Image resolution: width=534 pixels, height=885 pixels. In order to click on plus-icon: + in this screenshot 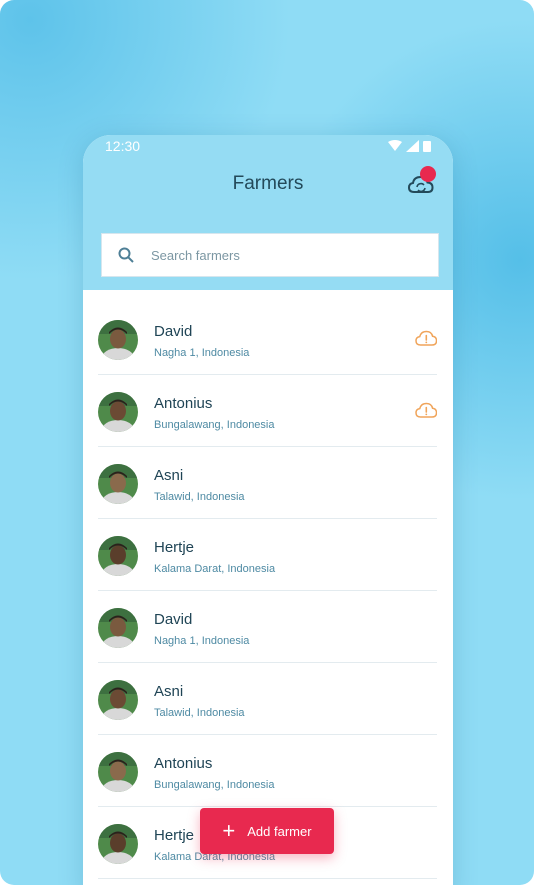, I will do `click(229, 830)`.